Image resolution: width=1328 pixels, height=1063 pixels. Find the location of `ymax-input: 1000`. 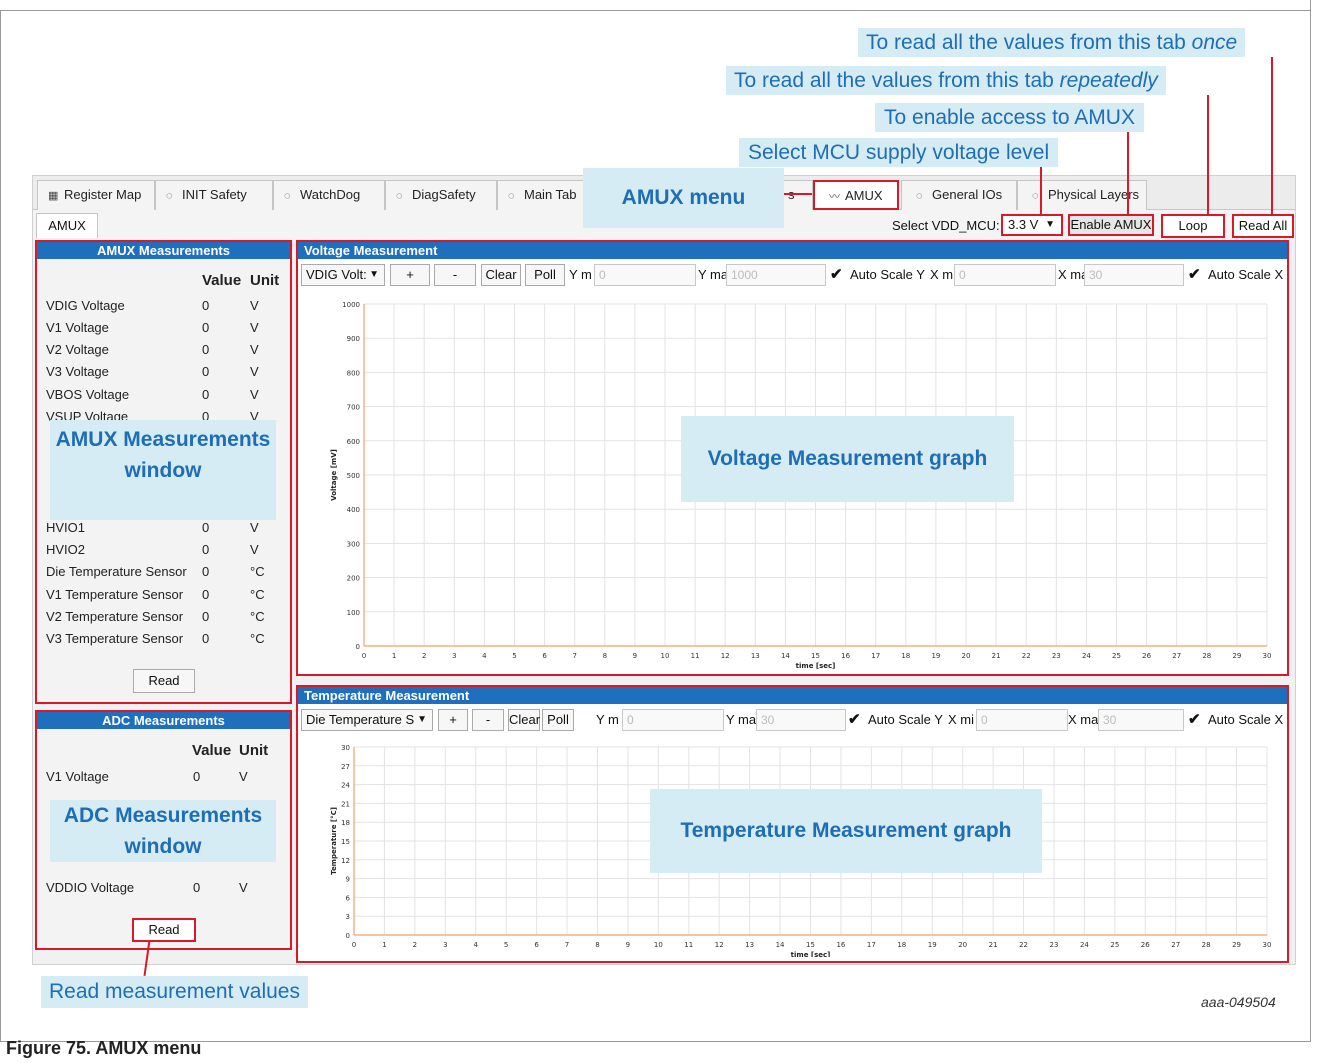

ymax-input: 1000 is located at coordinates (776, 275).